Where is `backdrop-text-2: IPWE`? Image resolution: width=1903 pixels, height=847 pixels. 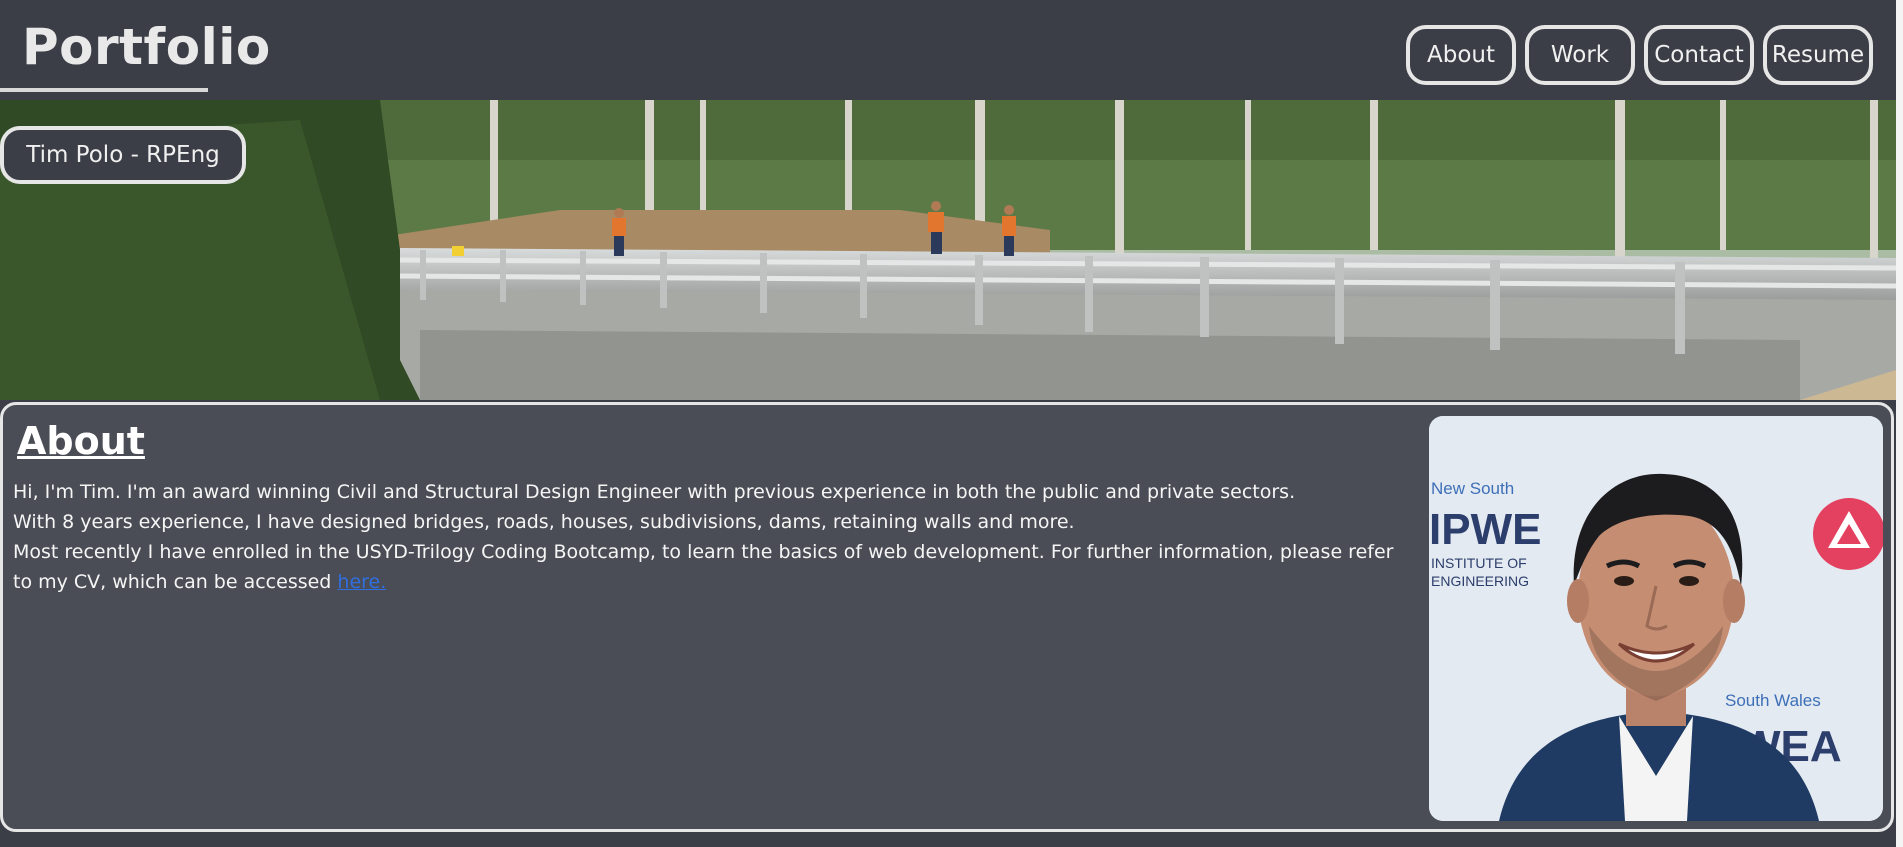 backdrop-text-2: IPWE is located at coordinates (1485, 529).